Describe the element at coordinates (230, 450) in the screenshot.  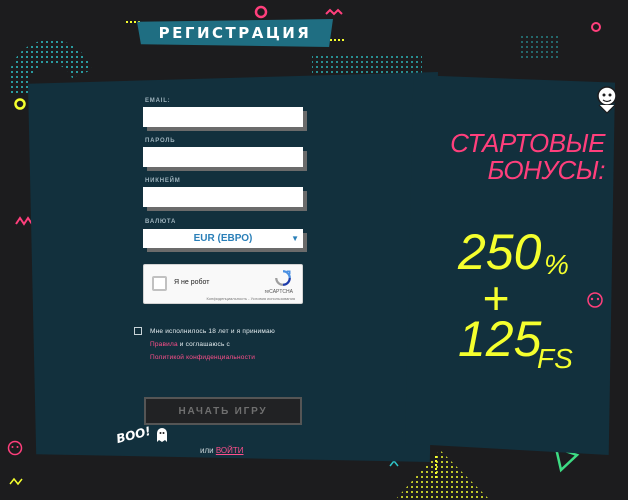
I see `login-link: ВОЙТИ` at that location.